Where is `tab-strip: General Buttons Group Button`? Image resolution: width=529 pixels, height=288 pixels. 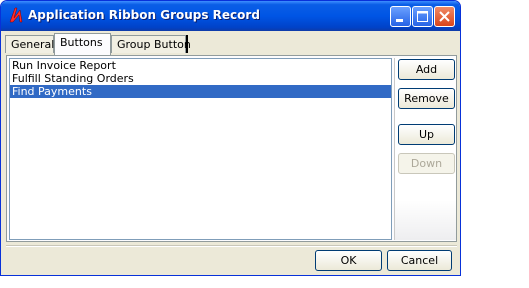
tab-strip: General Buttons Group Button is located at coordinates (230, 44).